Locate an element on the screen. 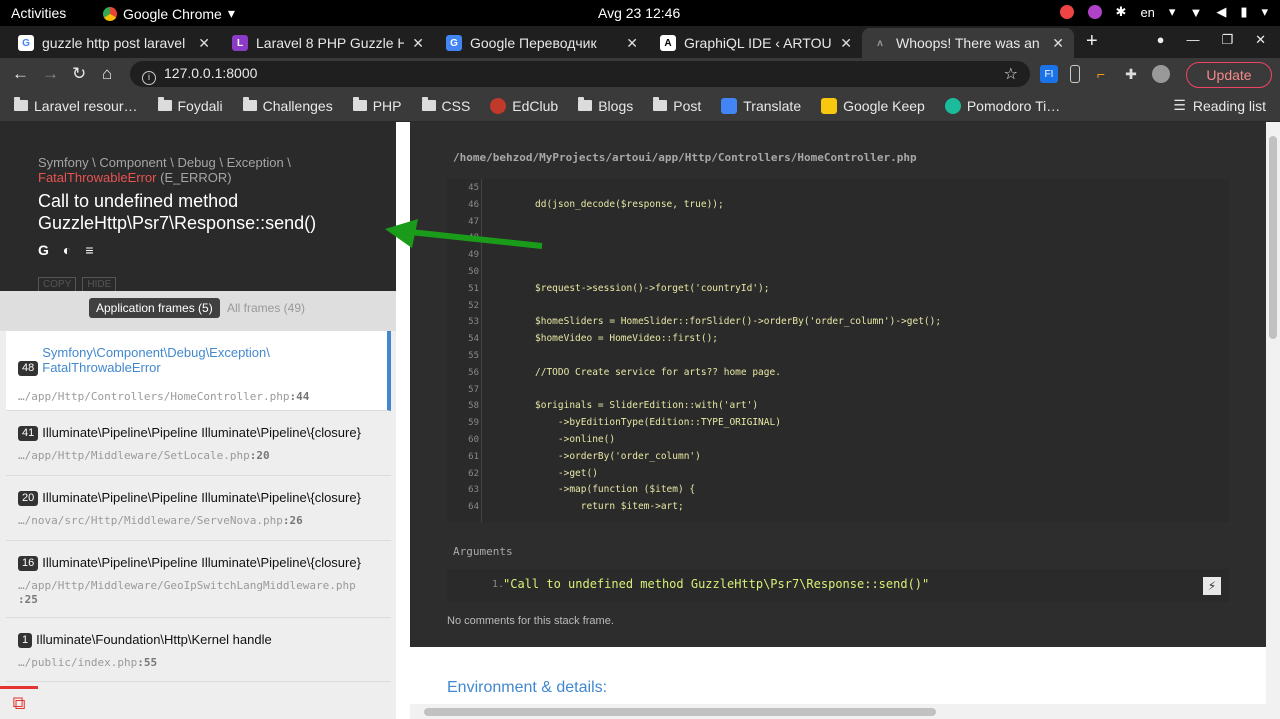 This screenshot has height=719, width=1280. tab-title: Laravel 8 PHP Guzzle Ht is located at coordinates (330, 43).